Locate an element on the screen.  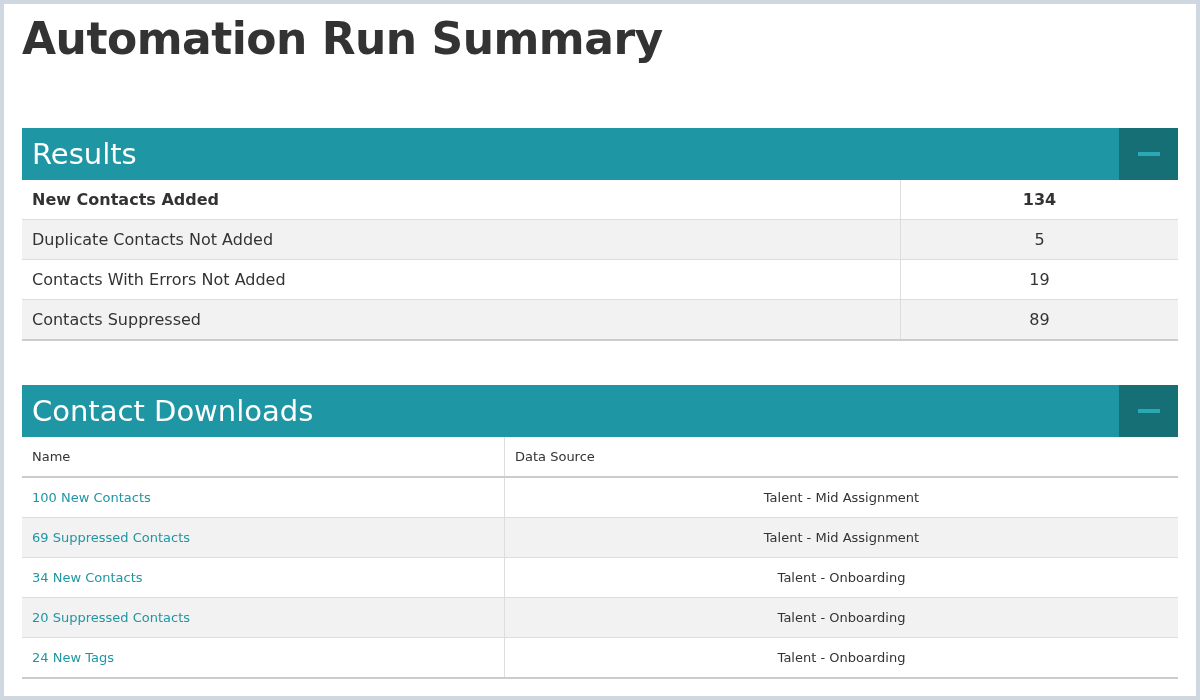
download-link: 24 New Tags is located at coordinates (73, 657).